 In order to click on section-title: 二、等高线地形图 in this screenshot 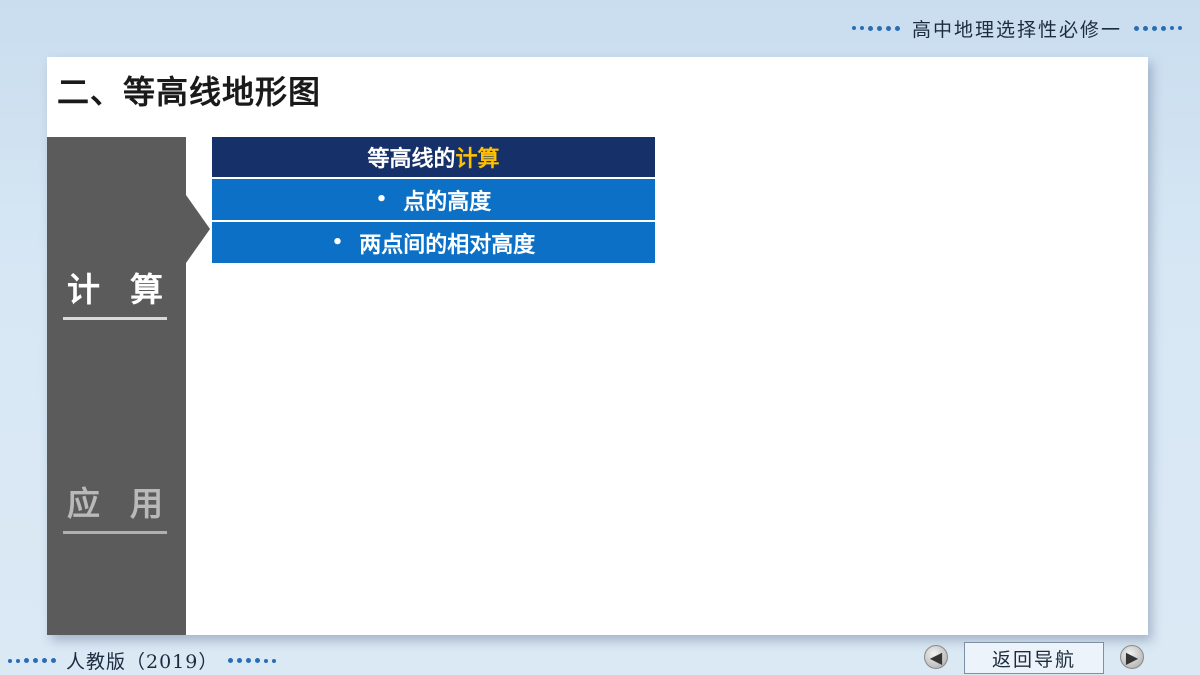, I will do `click(189, 92)`.